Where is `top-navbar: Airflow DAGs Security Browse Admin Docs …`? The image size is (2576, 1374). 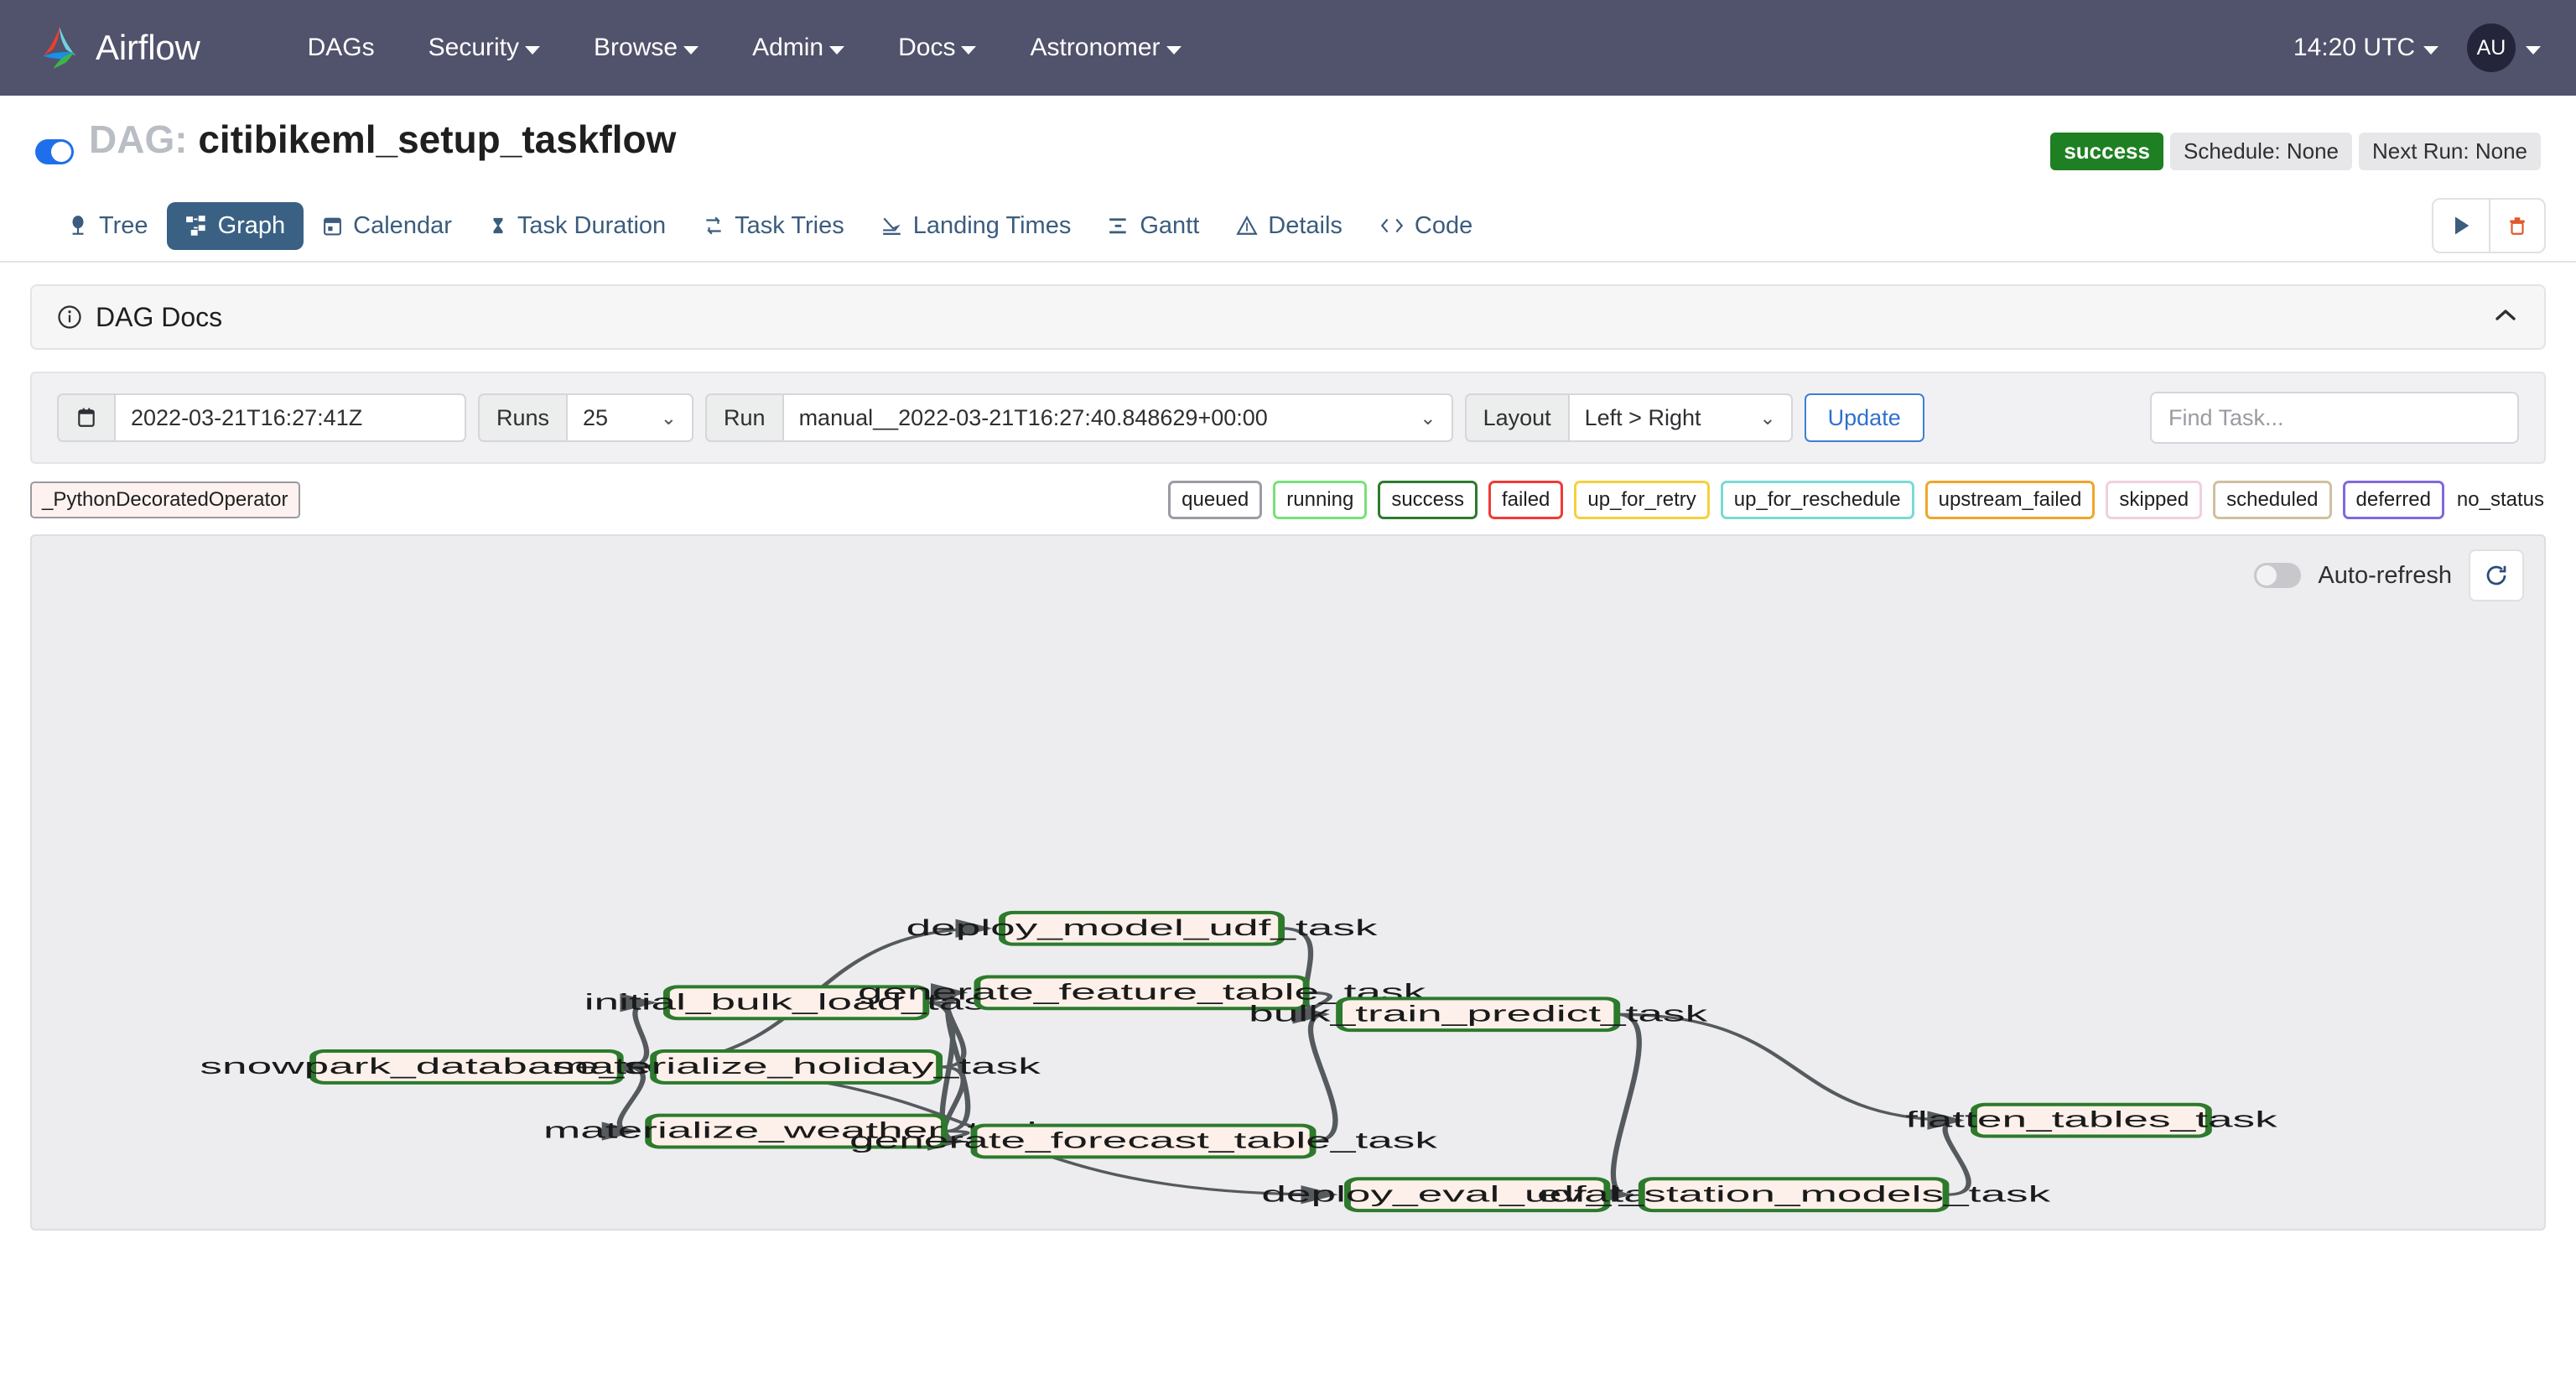
top-navbar: Airflow DAGs Security Browse Admin Docs … is located at coordinates (1288, 48).